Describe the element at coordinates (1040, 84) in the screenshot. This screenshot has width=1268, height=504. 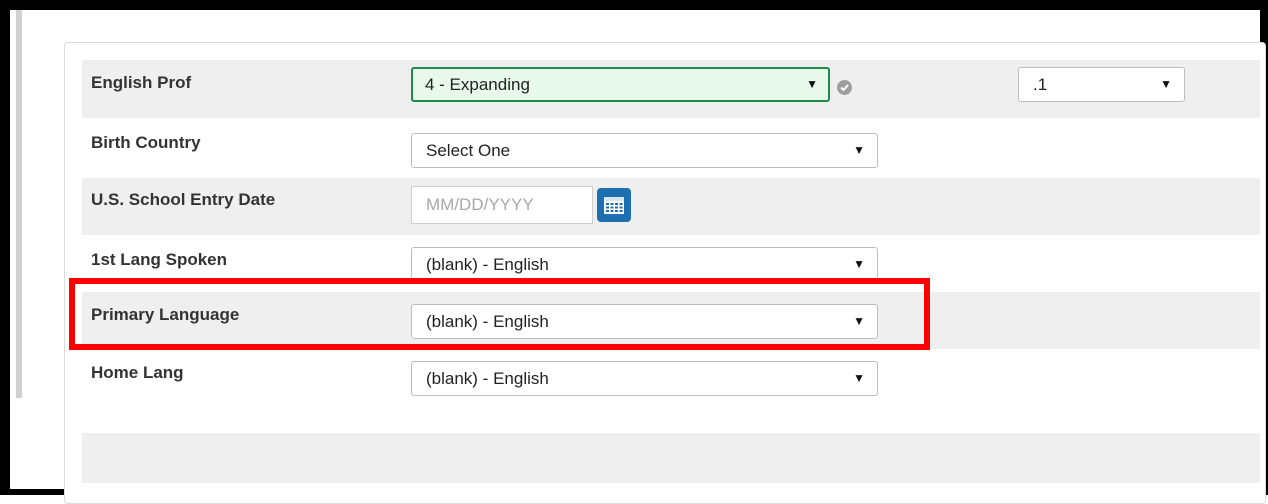
I see `english-prof-secondary-value: .1` at that location.